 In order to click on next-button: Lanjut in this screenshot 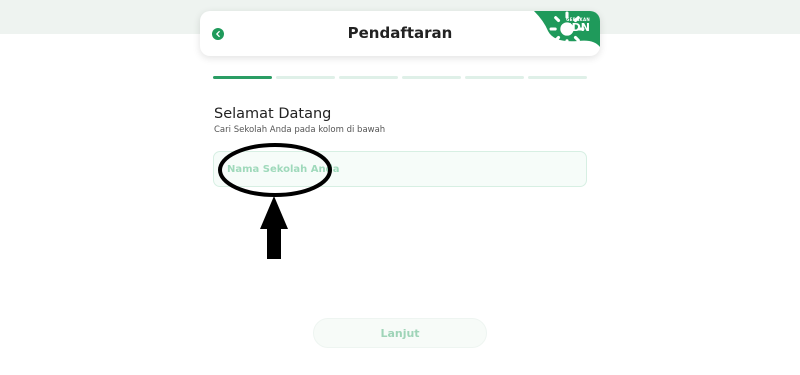, I will do `click(400, 333)`.